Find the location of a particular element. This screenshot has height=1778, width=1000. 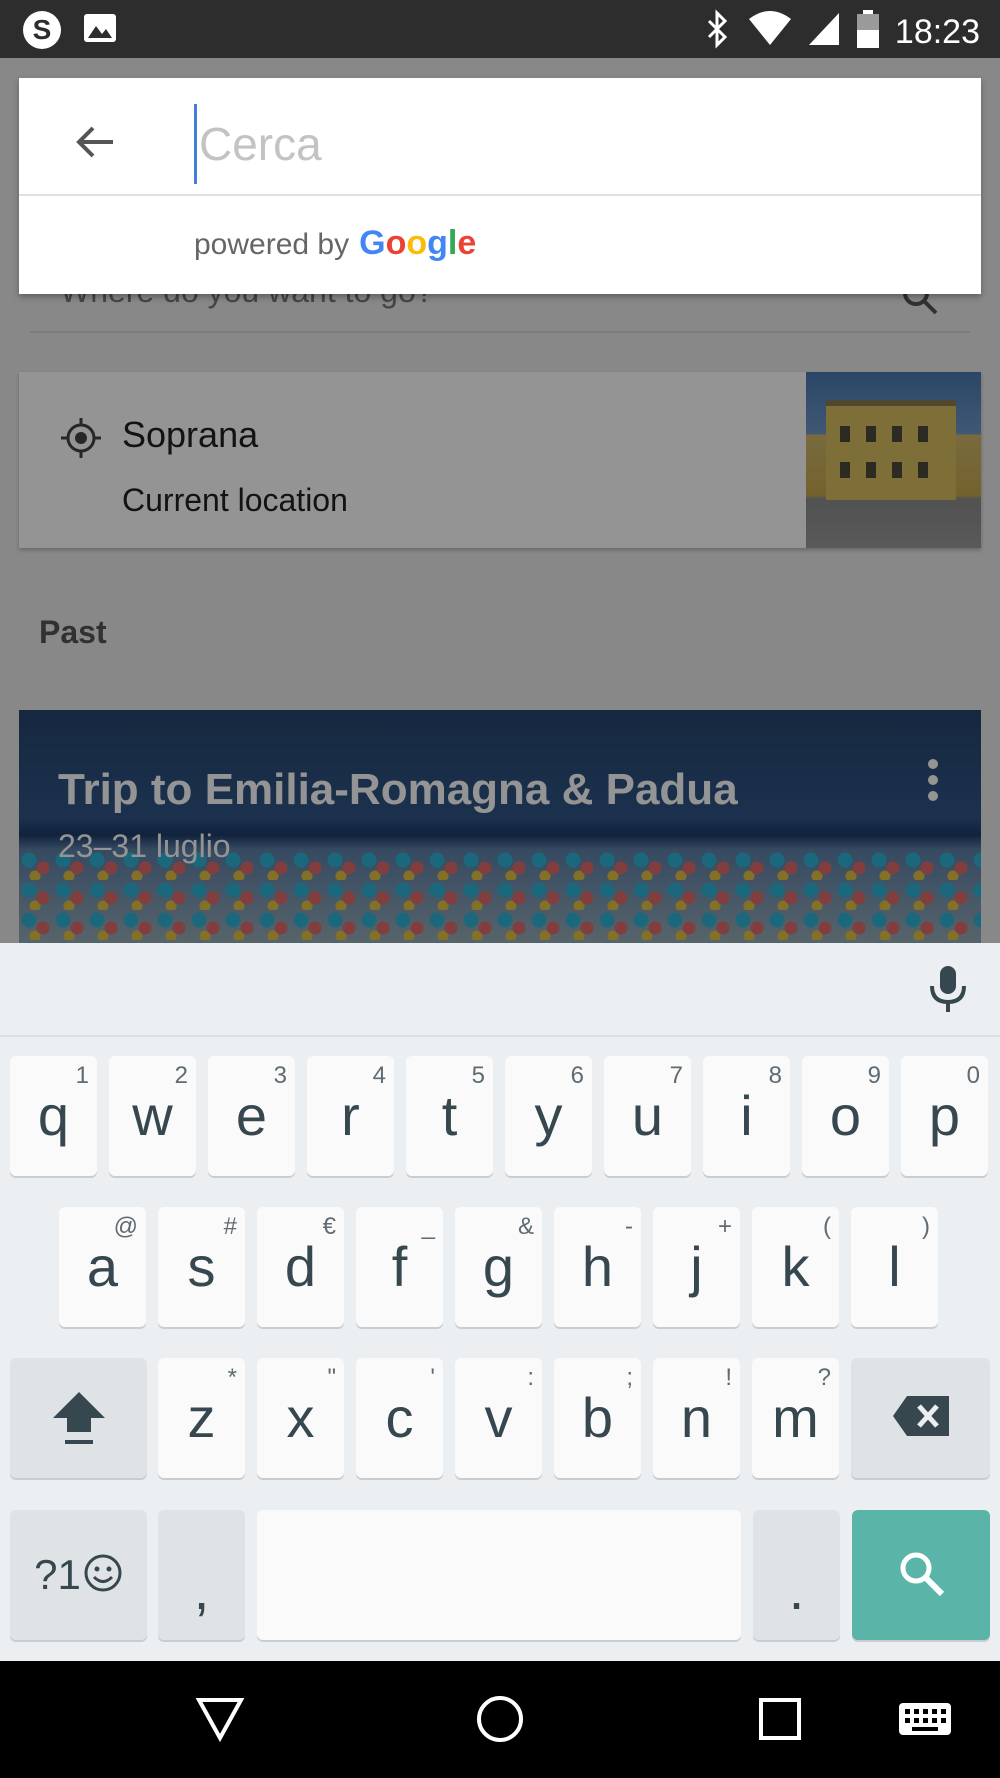

key-n: n! is located at coordinates (696, 1418).